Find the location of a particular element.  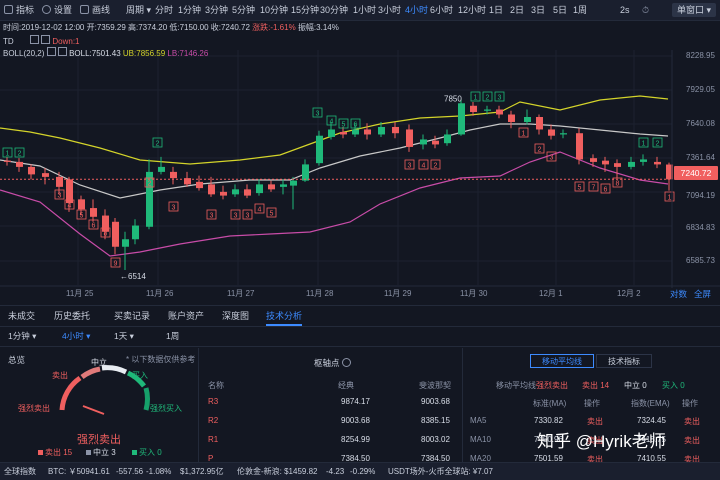

tab-assets: 账户资产 is located at coordinates (186, 316).